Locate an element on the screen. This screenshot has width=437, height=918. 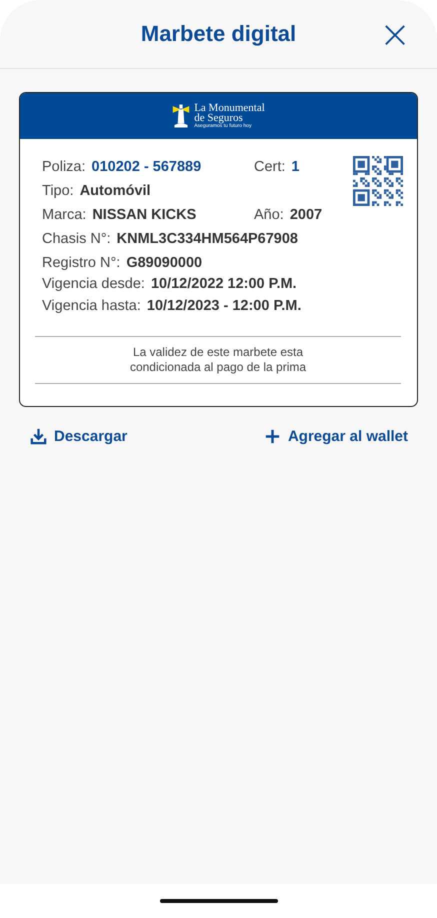
field-label: Año: is located at coordinates (269, 215).